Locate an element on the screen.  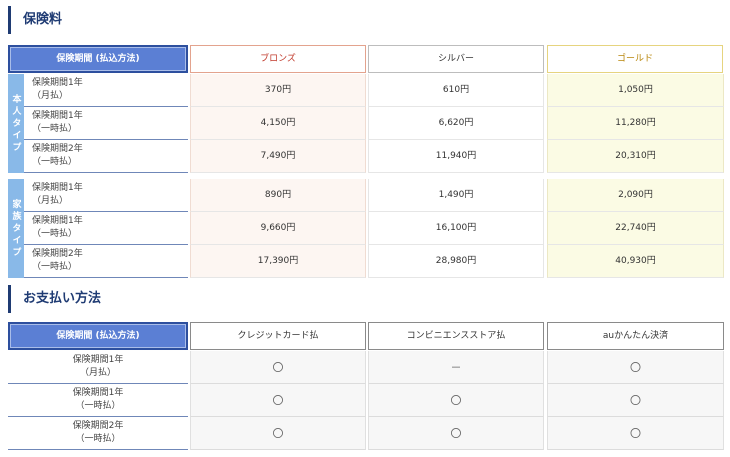
type-label-self: 本人タイプ is located at coordinates (16, 123).